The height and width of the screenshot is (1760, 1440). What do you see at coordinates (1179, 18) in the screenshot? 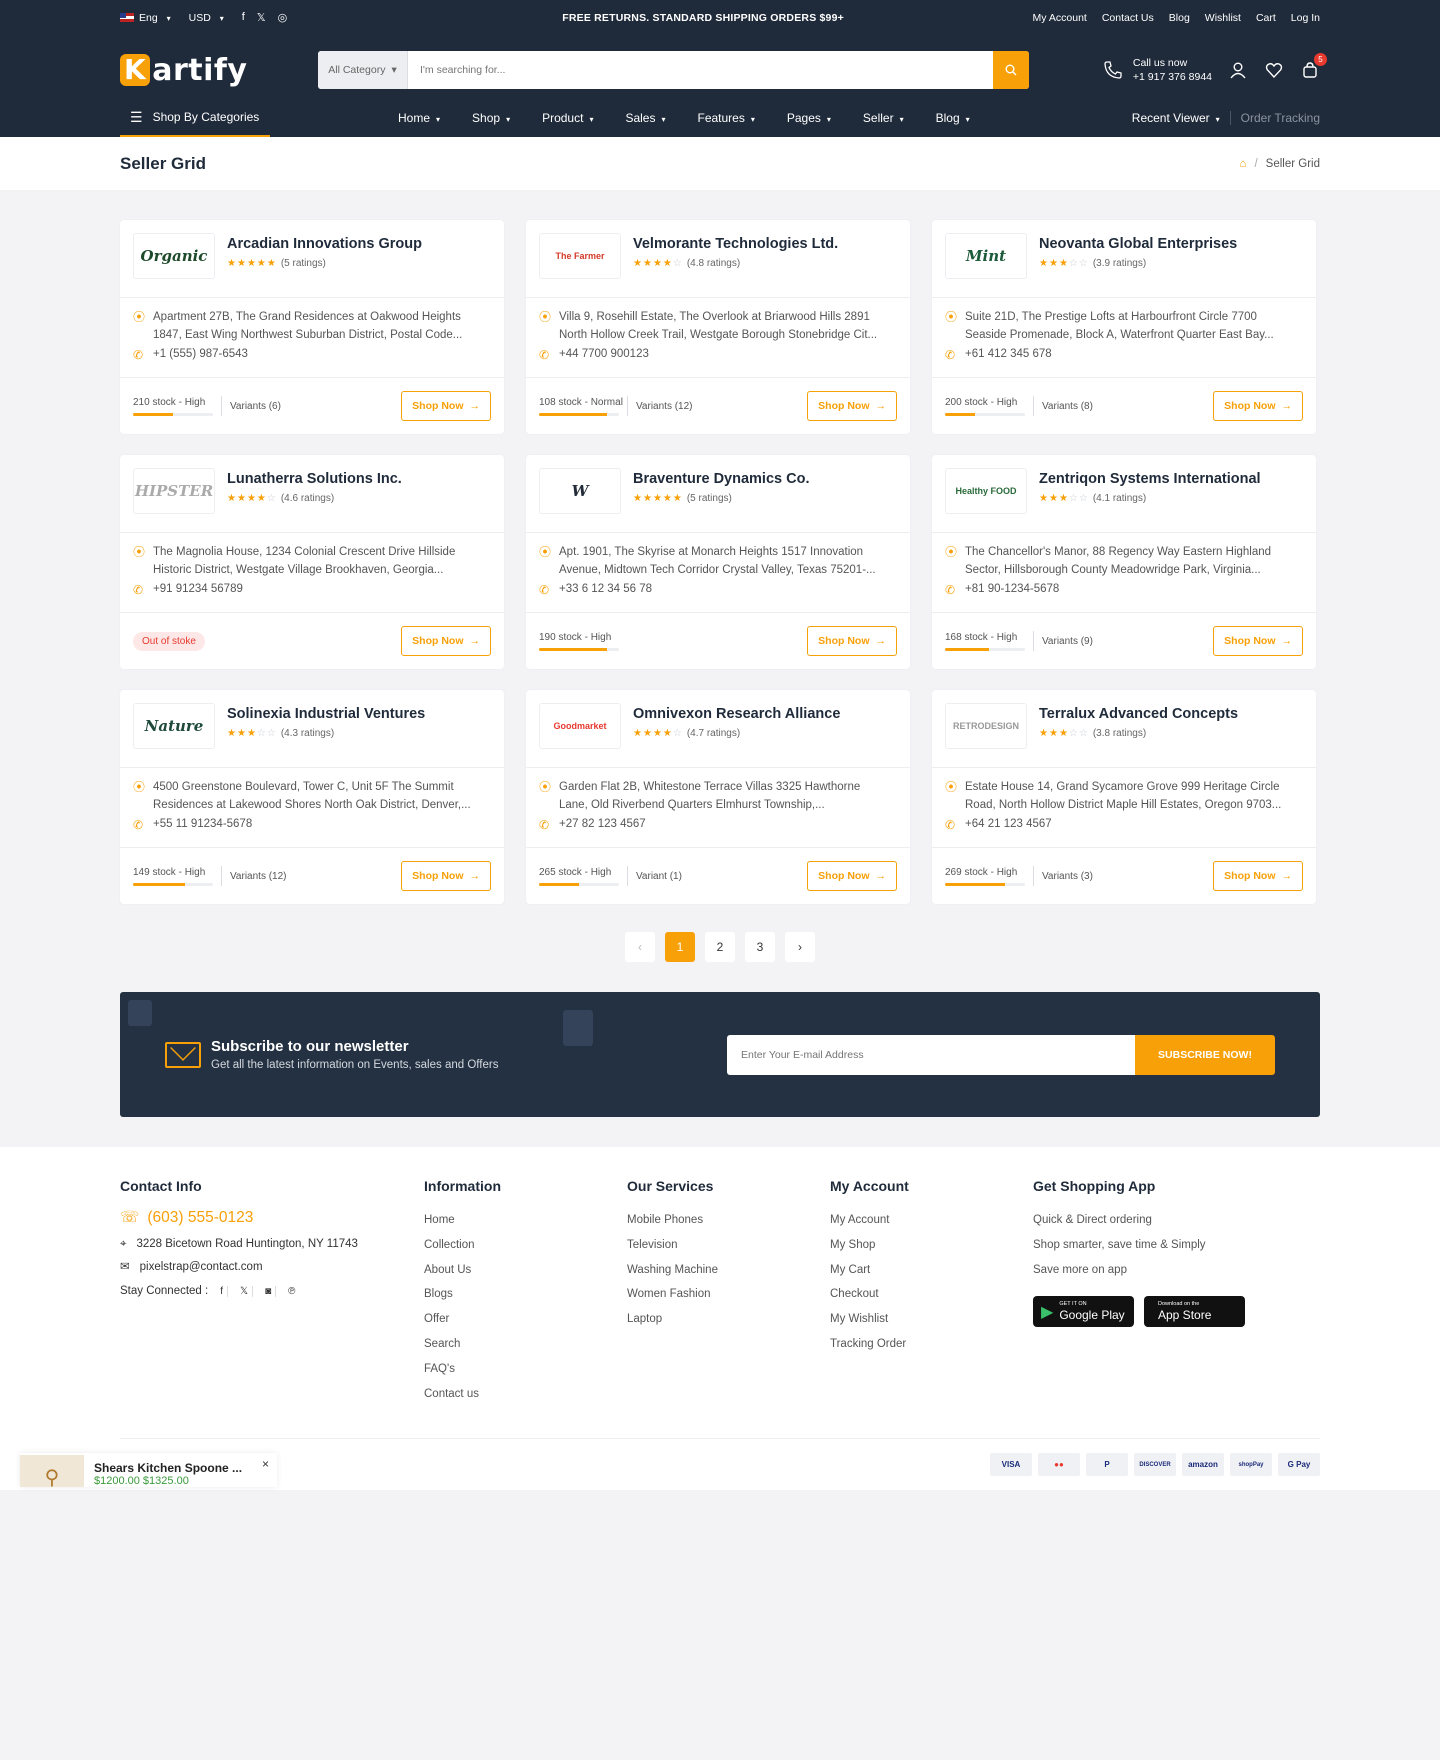
I see `topbar-link-blog: Blog` at bounding box center [1179, 18].